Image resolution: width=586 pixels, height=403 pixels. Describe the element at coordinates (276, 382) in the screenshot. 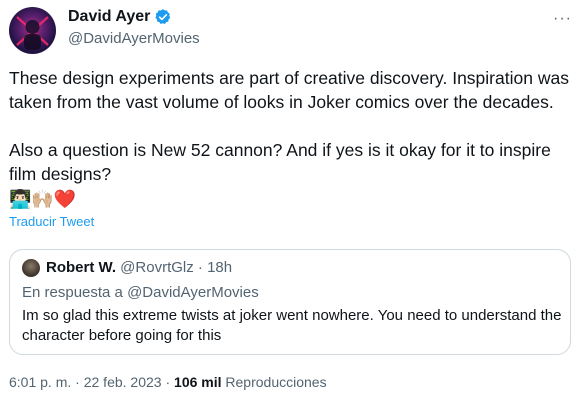

I see `views-label: Reproducciones` at that location.